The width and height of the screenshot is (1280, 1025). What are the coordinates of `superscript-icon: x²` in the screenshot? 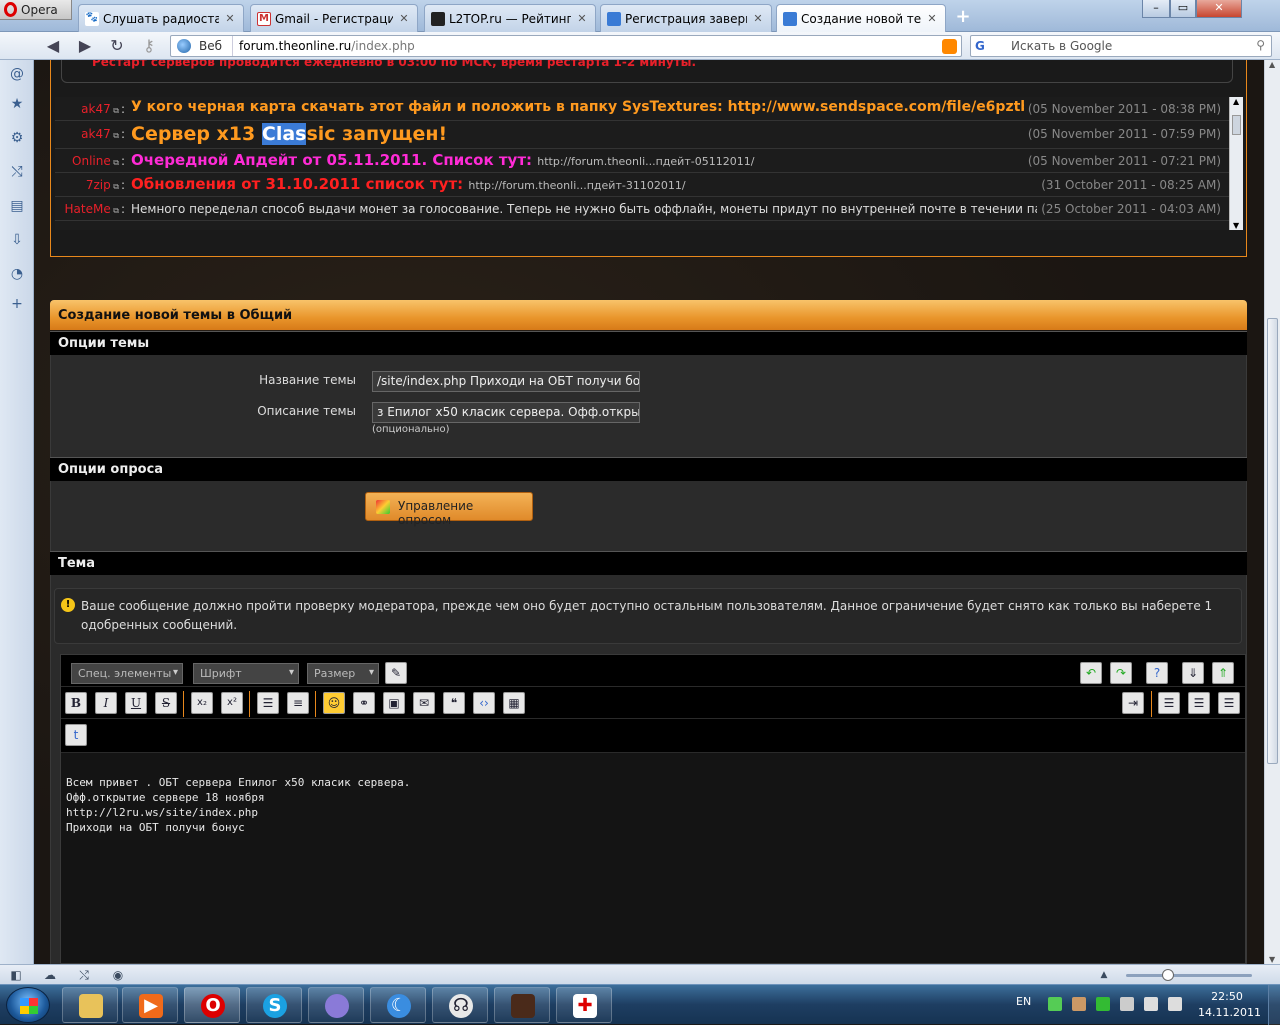 It's located at (232, 703).